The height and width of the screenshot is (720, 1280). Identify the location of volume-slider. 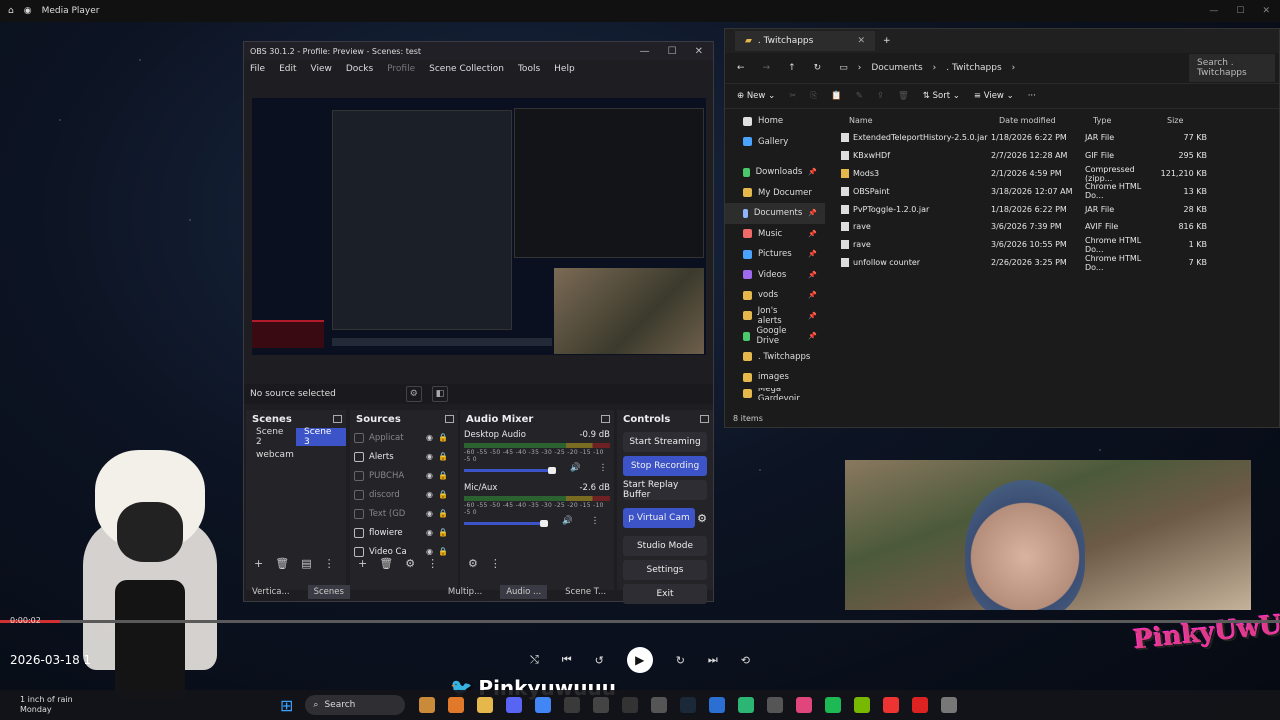
(510, 470).